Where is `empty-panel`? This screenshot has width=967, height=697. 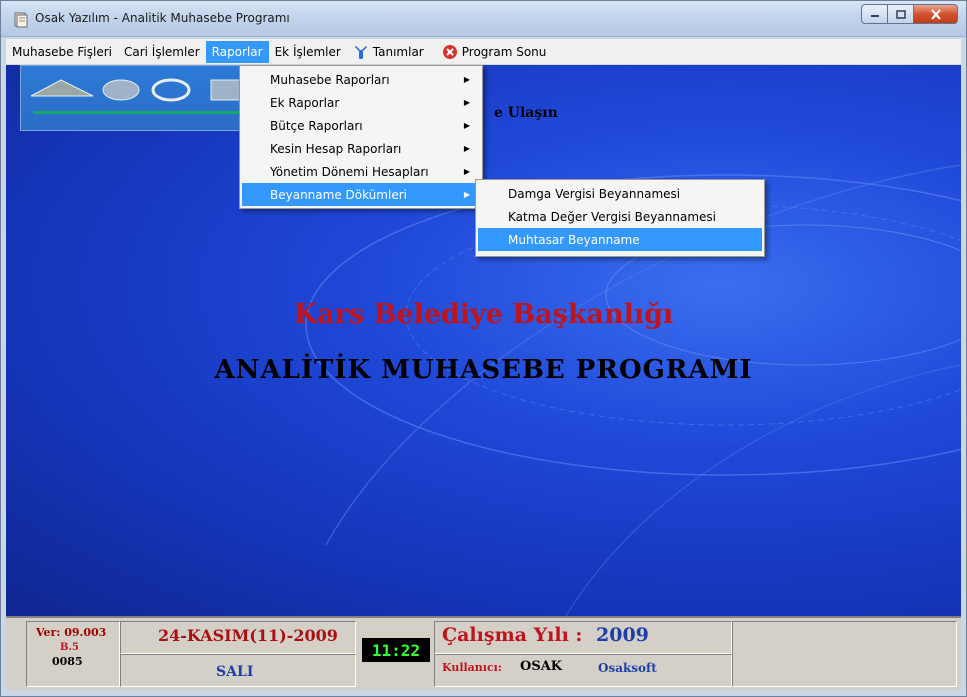 empty-panel is located at coordinates (844, 654).